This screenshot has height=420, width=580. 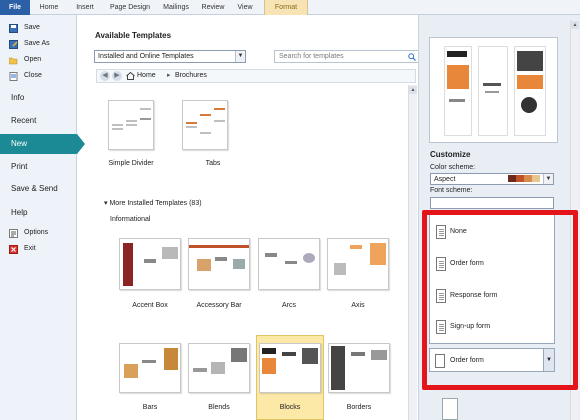 I want to click on more-templates-label: More Installed Templates (83), so click(x=155, y=203).